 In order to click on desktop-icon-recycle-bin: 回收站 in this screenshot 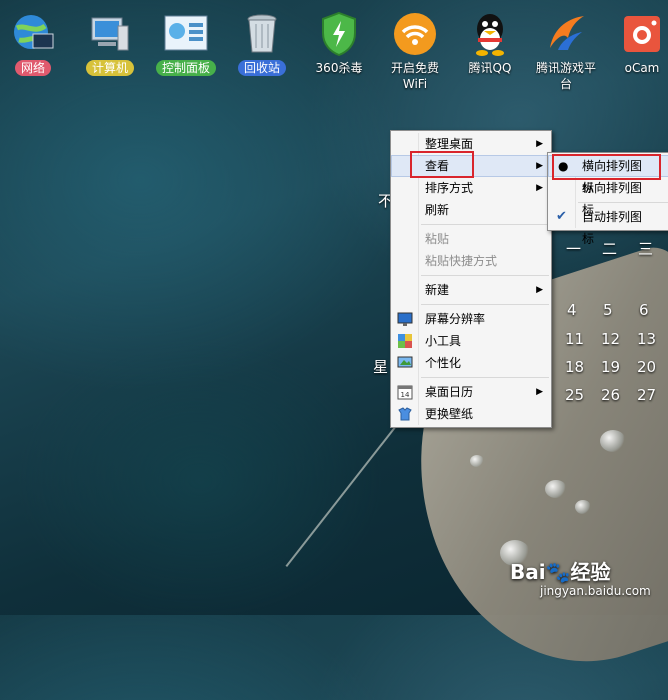, I will do `click(262, 43)`.